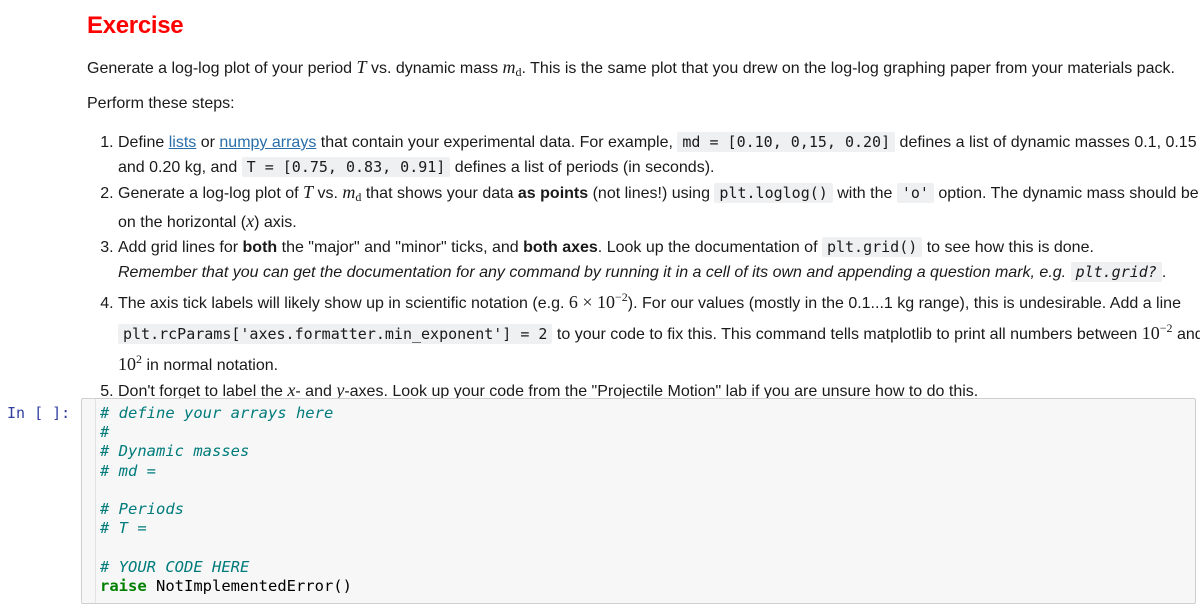 This screenshot has height=613, width=1200. Describe the element at coordinates (400, 247) in the screenshot. I see `text-span: the "major" and "minor" ticks, and` at that location.